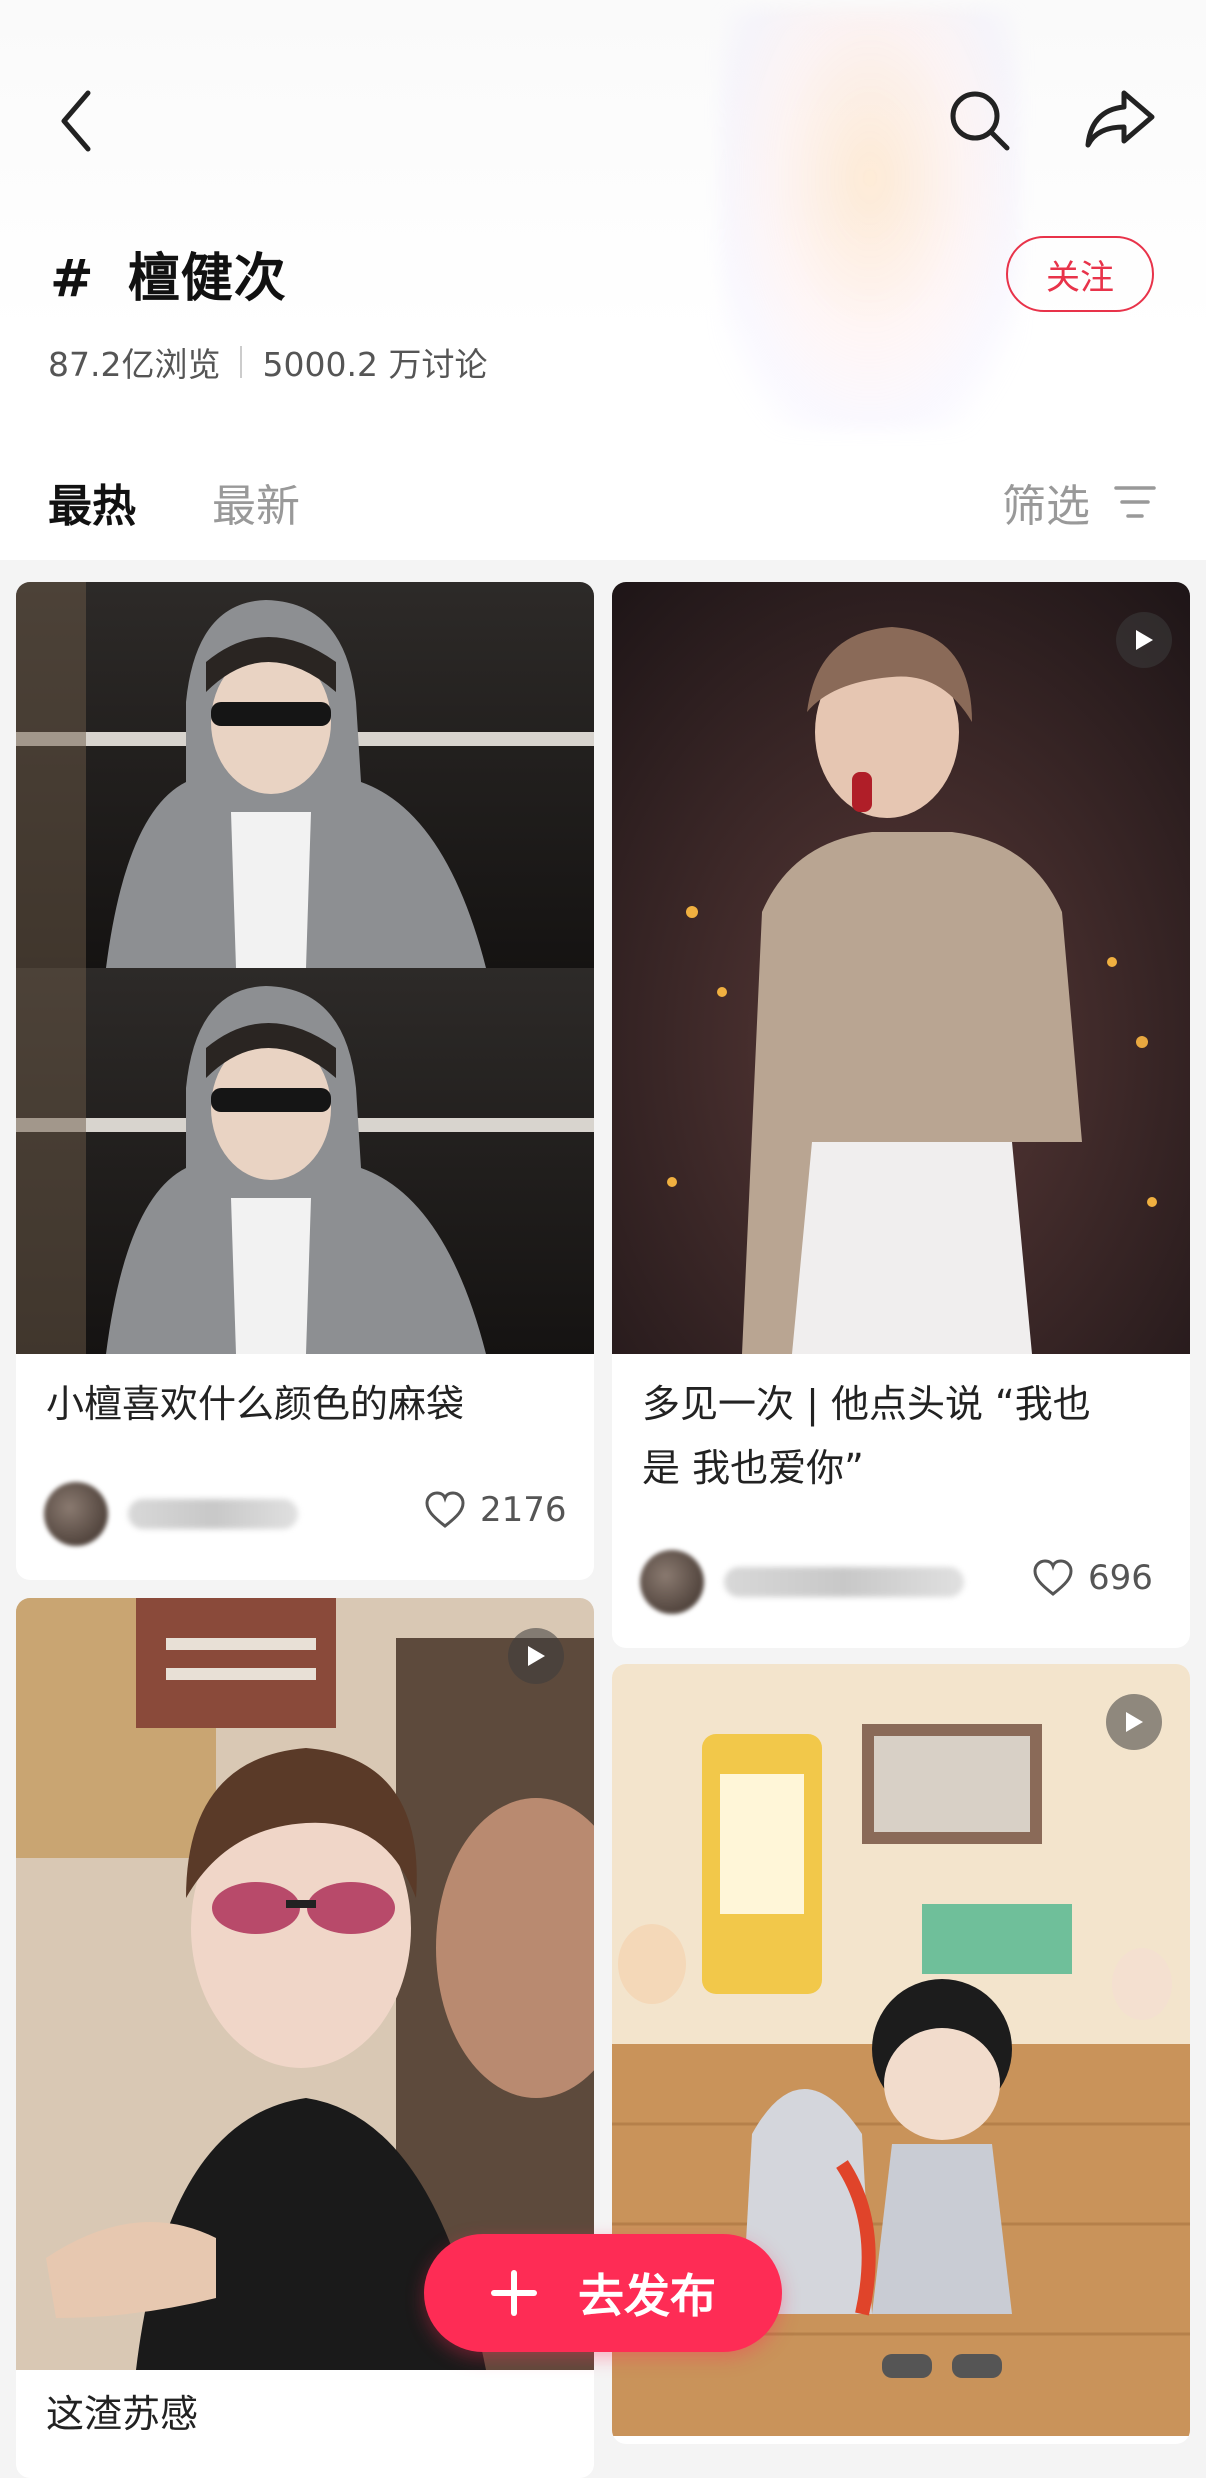 Image resolution: width=1206 pixels, height=2478 pixels. I want to click on discussion-count: 5000.2 万讨论, so click(375, 364).